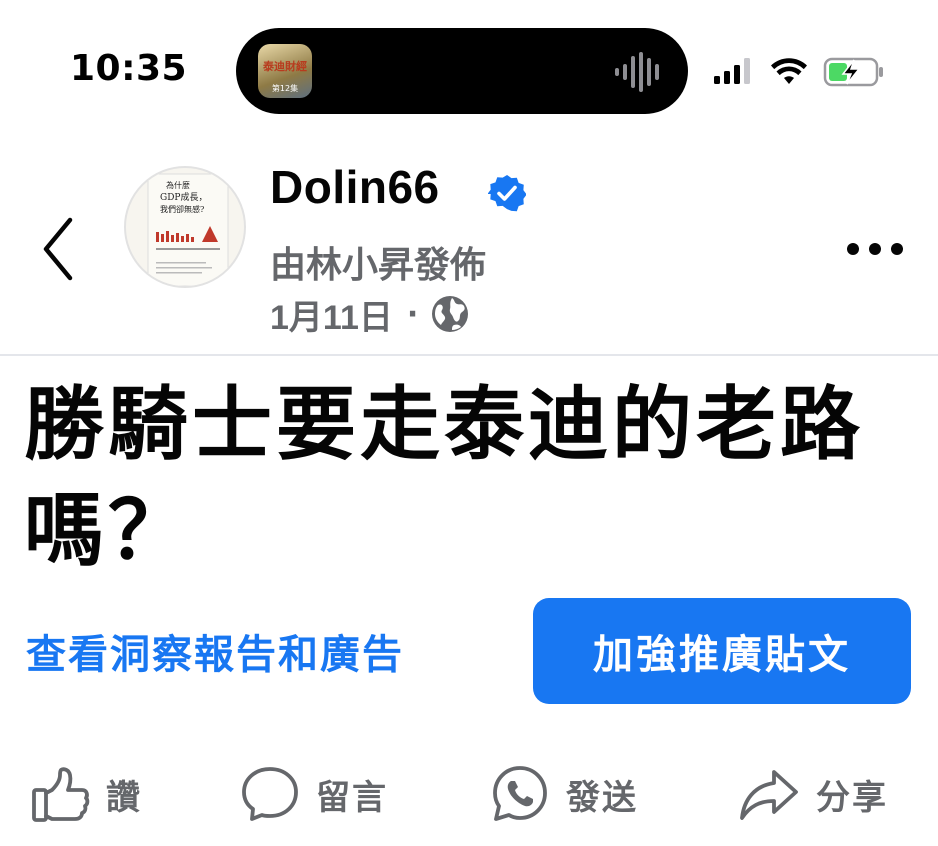 Image resolution: width=938 pixels, height=846 pixels. What do you see at coordinates (270, 794) in the screenshot?
I see `comment-bubble-icon` at bounding box center [270, 794].